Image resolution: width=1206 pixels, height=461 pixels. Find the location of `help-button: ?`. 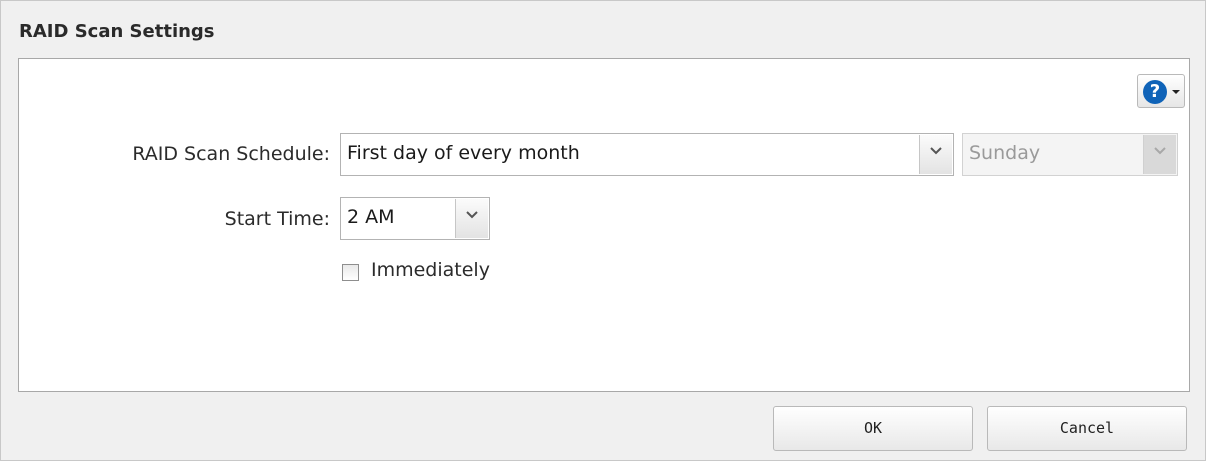

help-button: ? is located at coordinates (1161, 91).